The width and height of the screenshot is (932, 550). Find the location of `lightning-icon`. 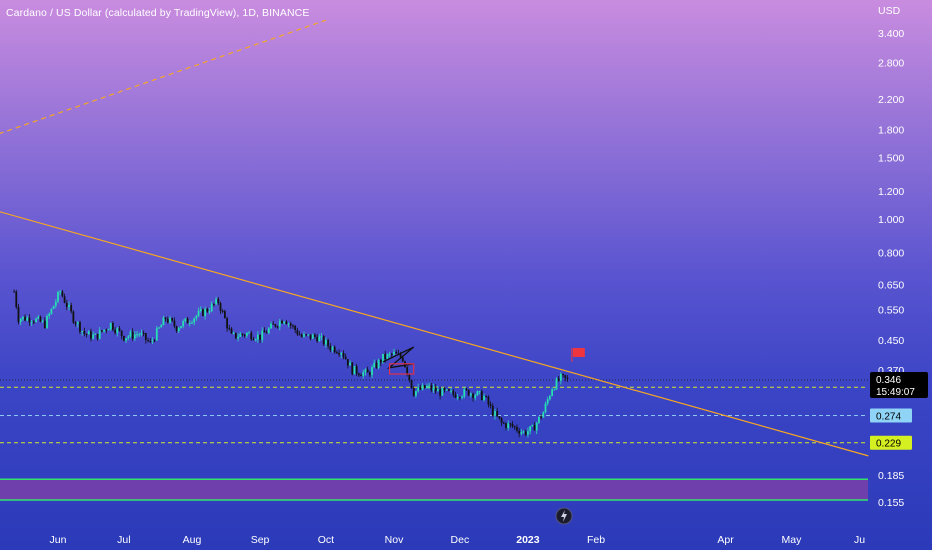

lightning-icon is located at coordinates (564, 516).